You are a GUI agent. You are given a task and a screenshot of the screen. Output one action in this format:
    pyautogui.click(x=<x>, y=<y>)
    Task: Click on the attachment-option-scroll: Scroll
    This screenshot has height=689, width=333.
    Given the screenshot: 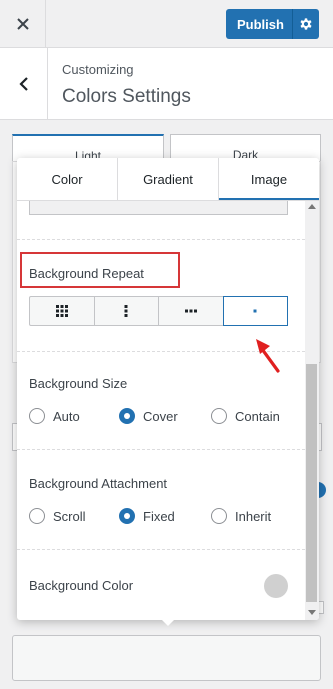 What is the action you would take?
    pyautogui.click(x=74, y=516)
    